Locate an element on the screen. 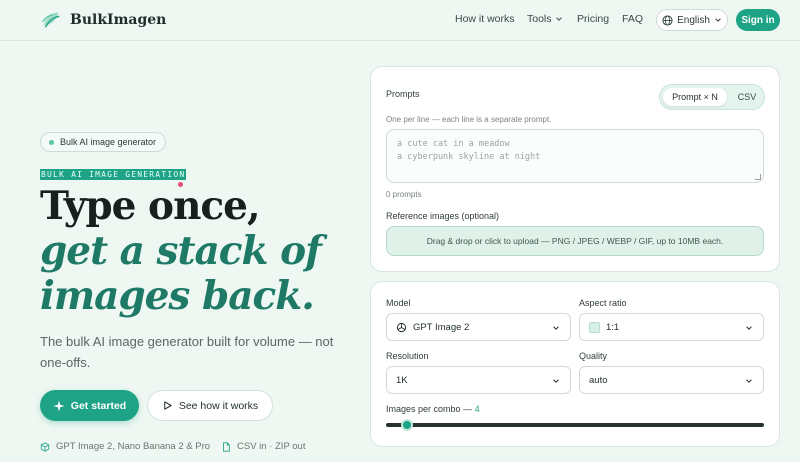 This screenshot has width=800, height=462. placeholder-line-2: a cyberpunk skyline at night is located at coordinates (469, 157).